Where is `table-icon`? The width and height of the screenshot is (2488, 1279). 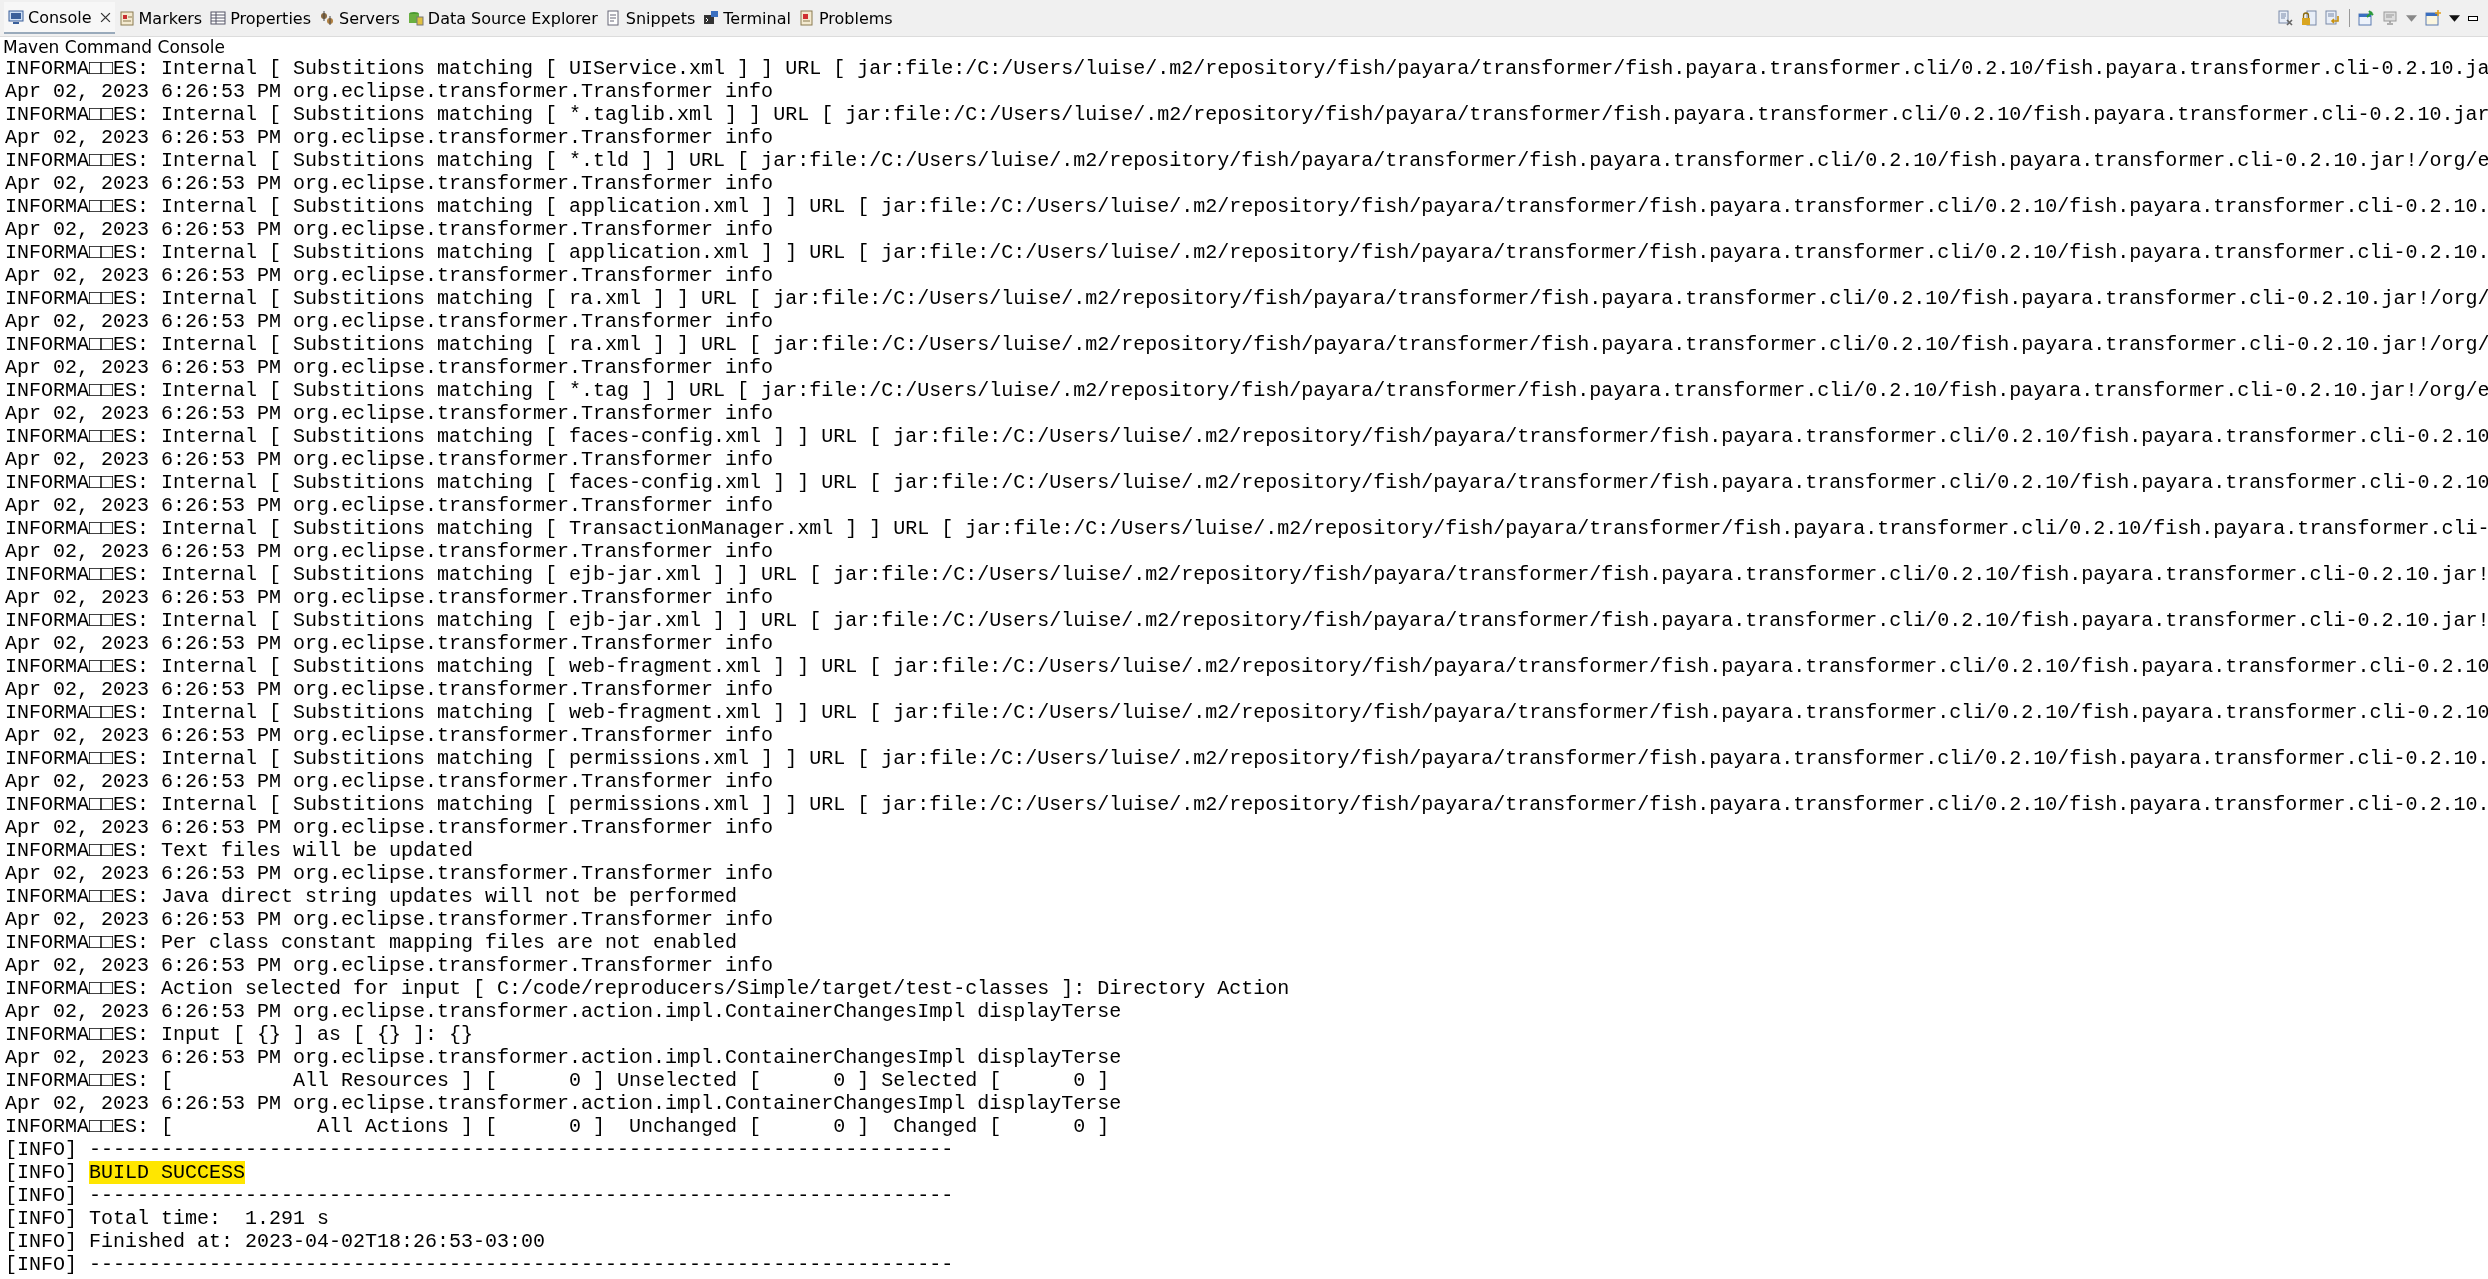
table-icon is located at coordinates (218, 18).